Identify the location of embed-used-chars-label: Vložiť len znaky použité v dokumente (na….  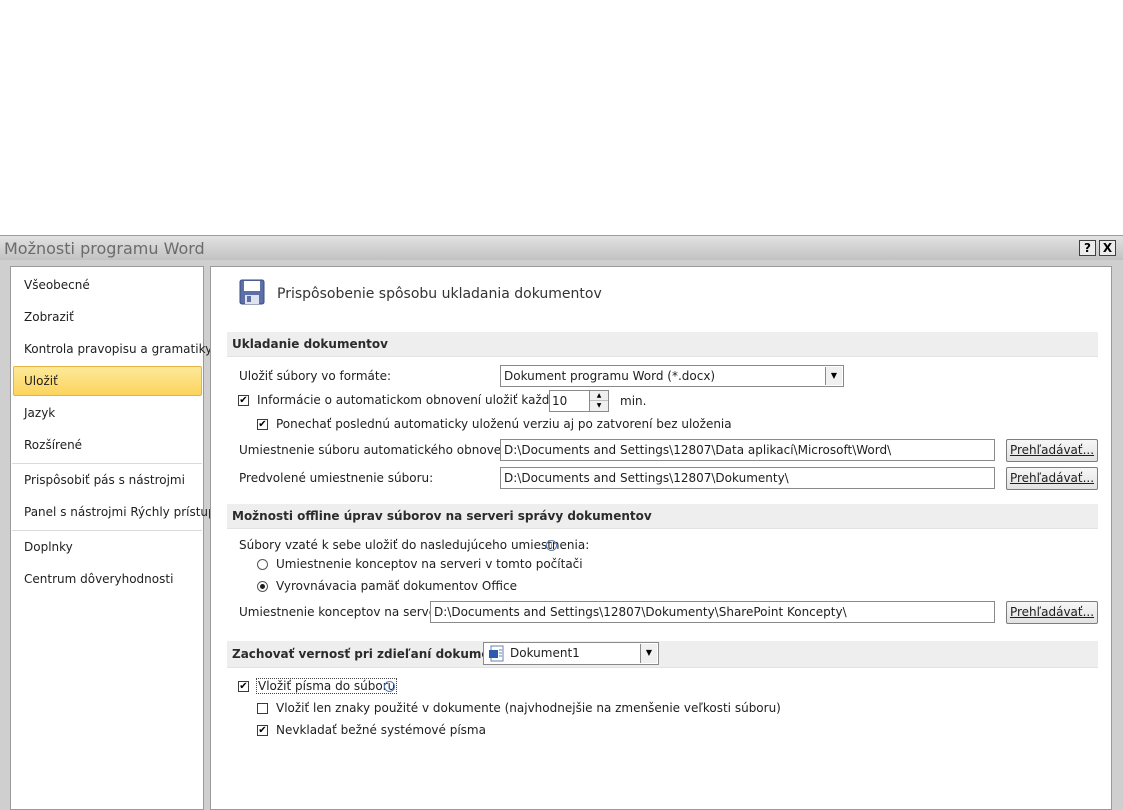
(528, 708).